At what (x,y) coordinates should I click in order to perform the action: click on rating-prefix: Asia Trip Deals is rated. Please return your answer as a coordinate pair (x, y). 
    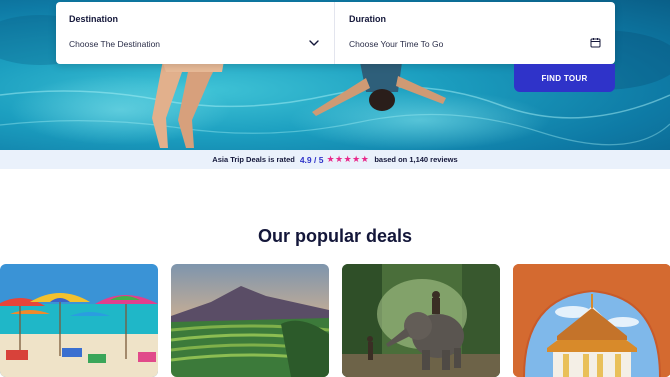
    Looking at the image, I should click on (253, 159).